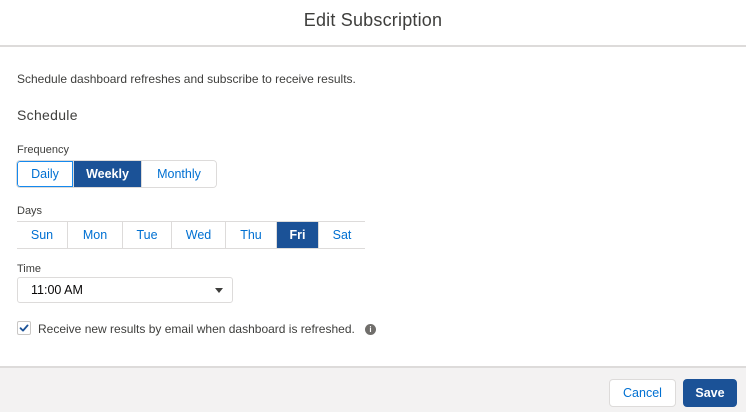  I want to click on chevron-down-icon, so click(219, 290).